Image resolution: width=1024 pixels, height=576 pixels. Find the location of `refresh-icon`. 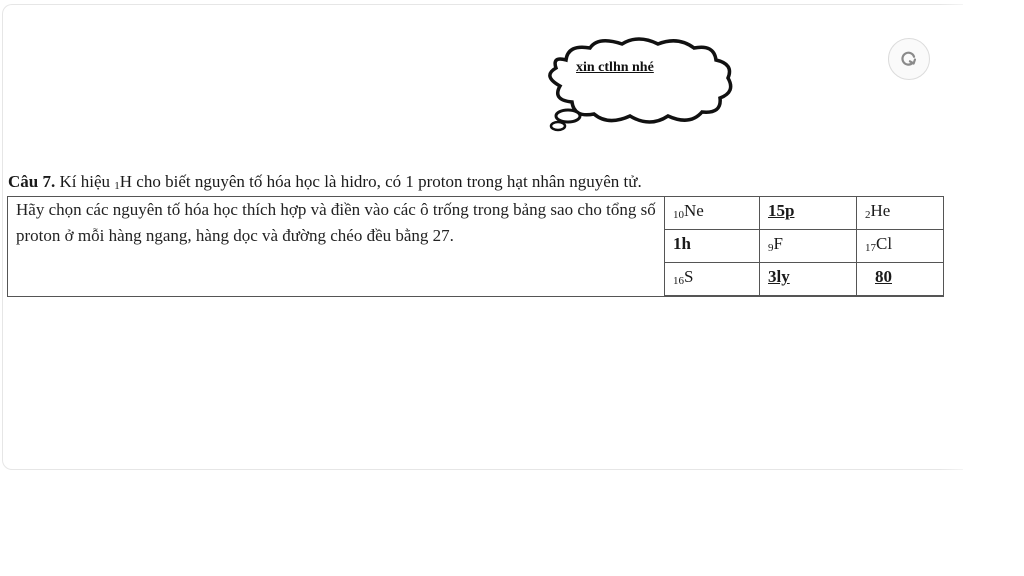

refresh-icon is located at coordinates (909, 58).